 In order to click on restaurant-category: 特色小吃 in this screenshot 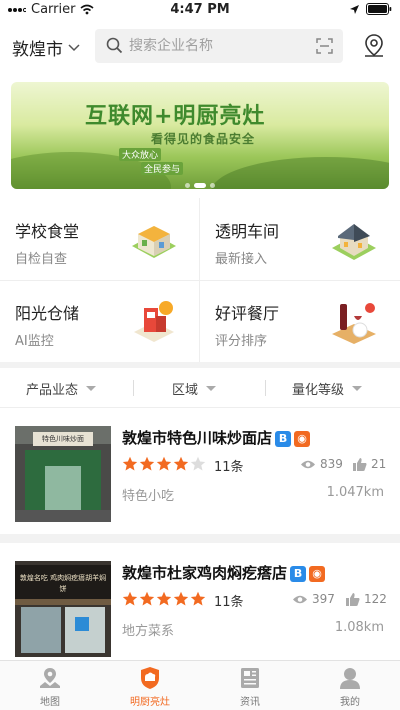, I will do `click(148, 496)`.